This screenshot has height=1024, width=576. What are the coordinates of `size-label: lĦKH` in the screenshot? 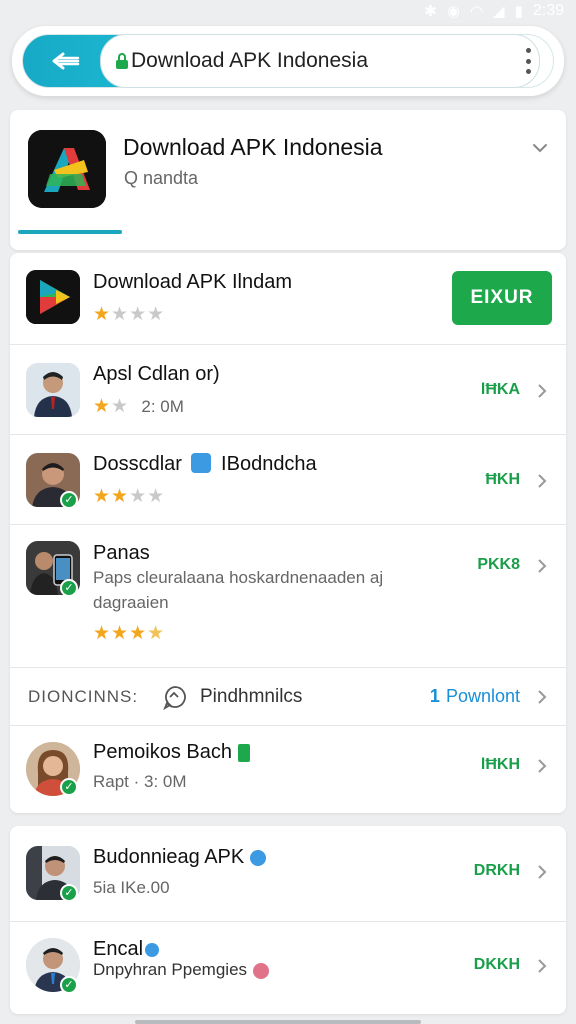 It's located at (500, 764).